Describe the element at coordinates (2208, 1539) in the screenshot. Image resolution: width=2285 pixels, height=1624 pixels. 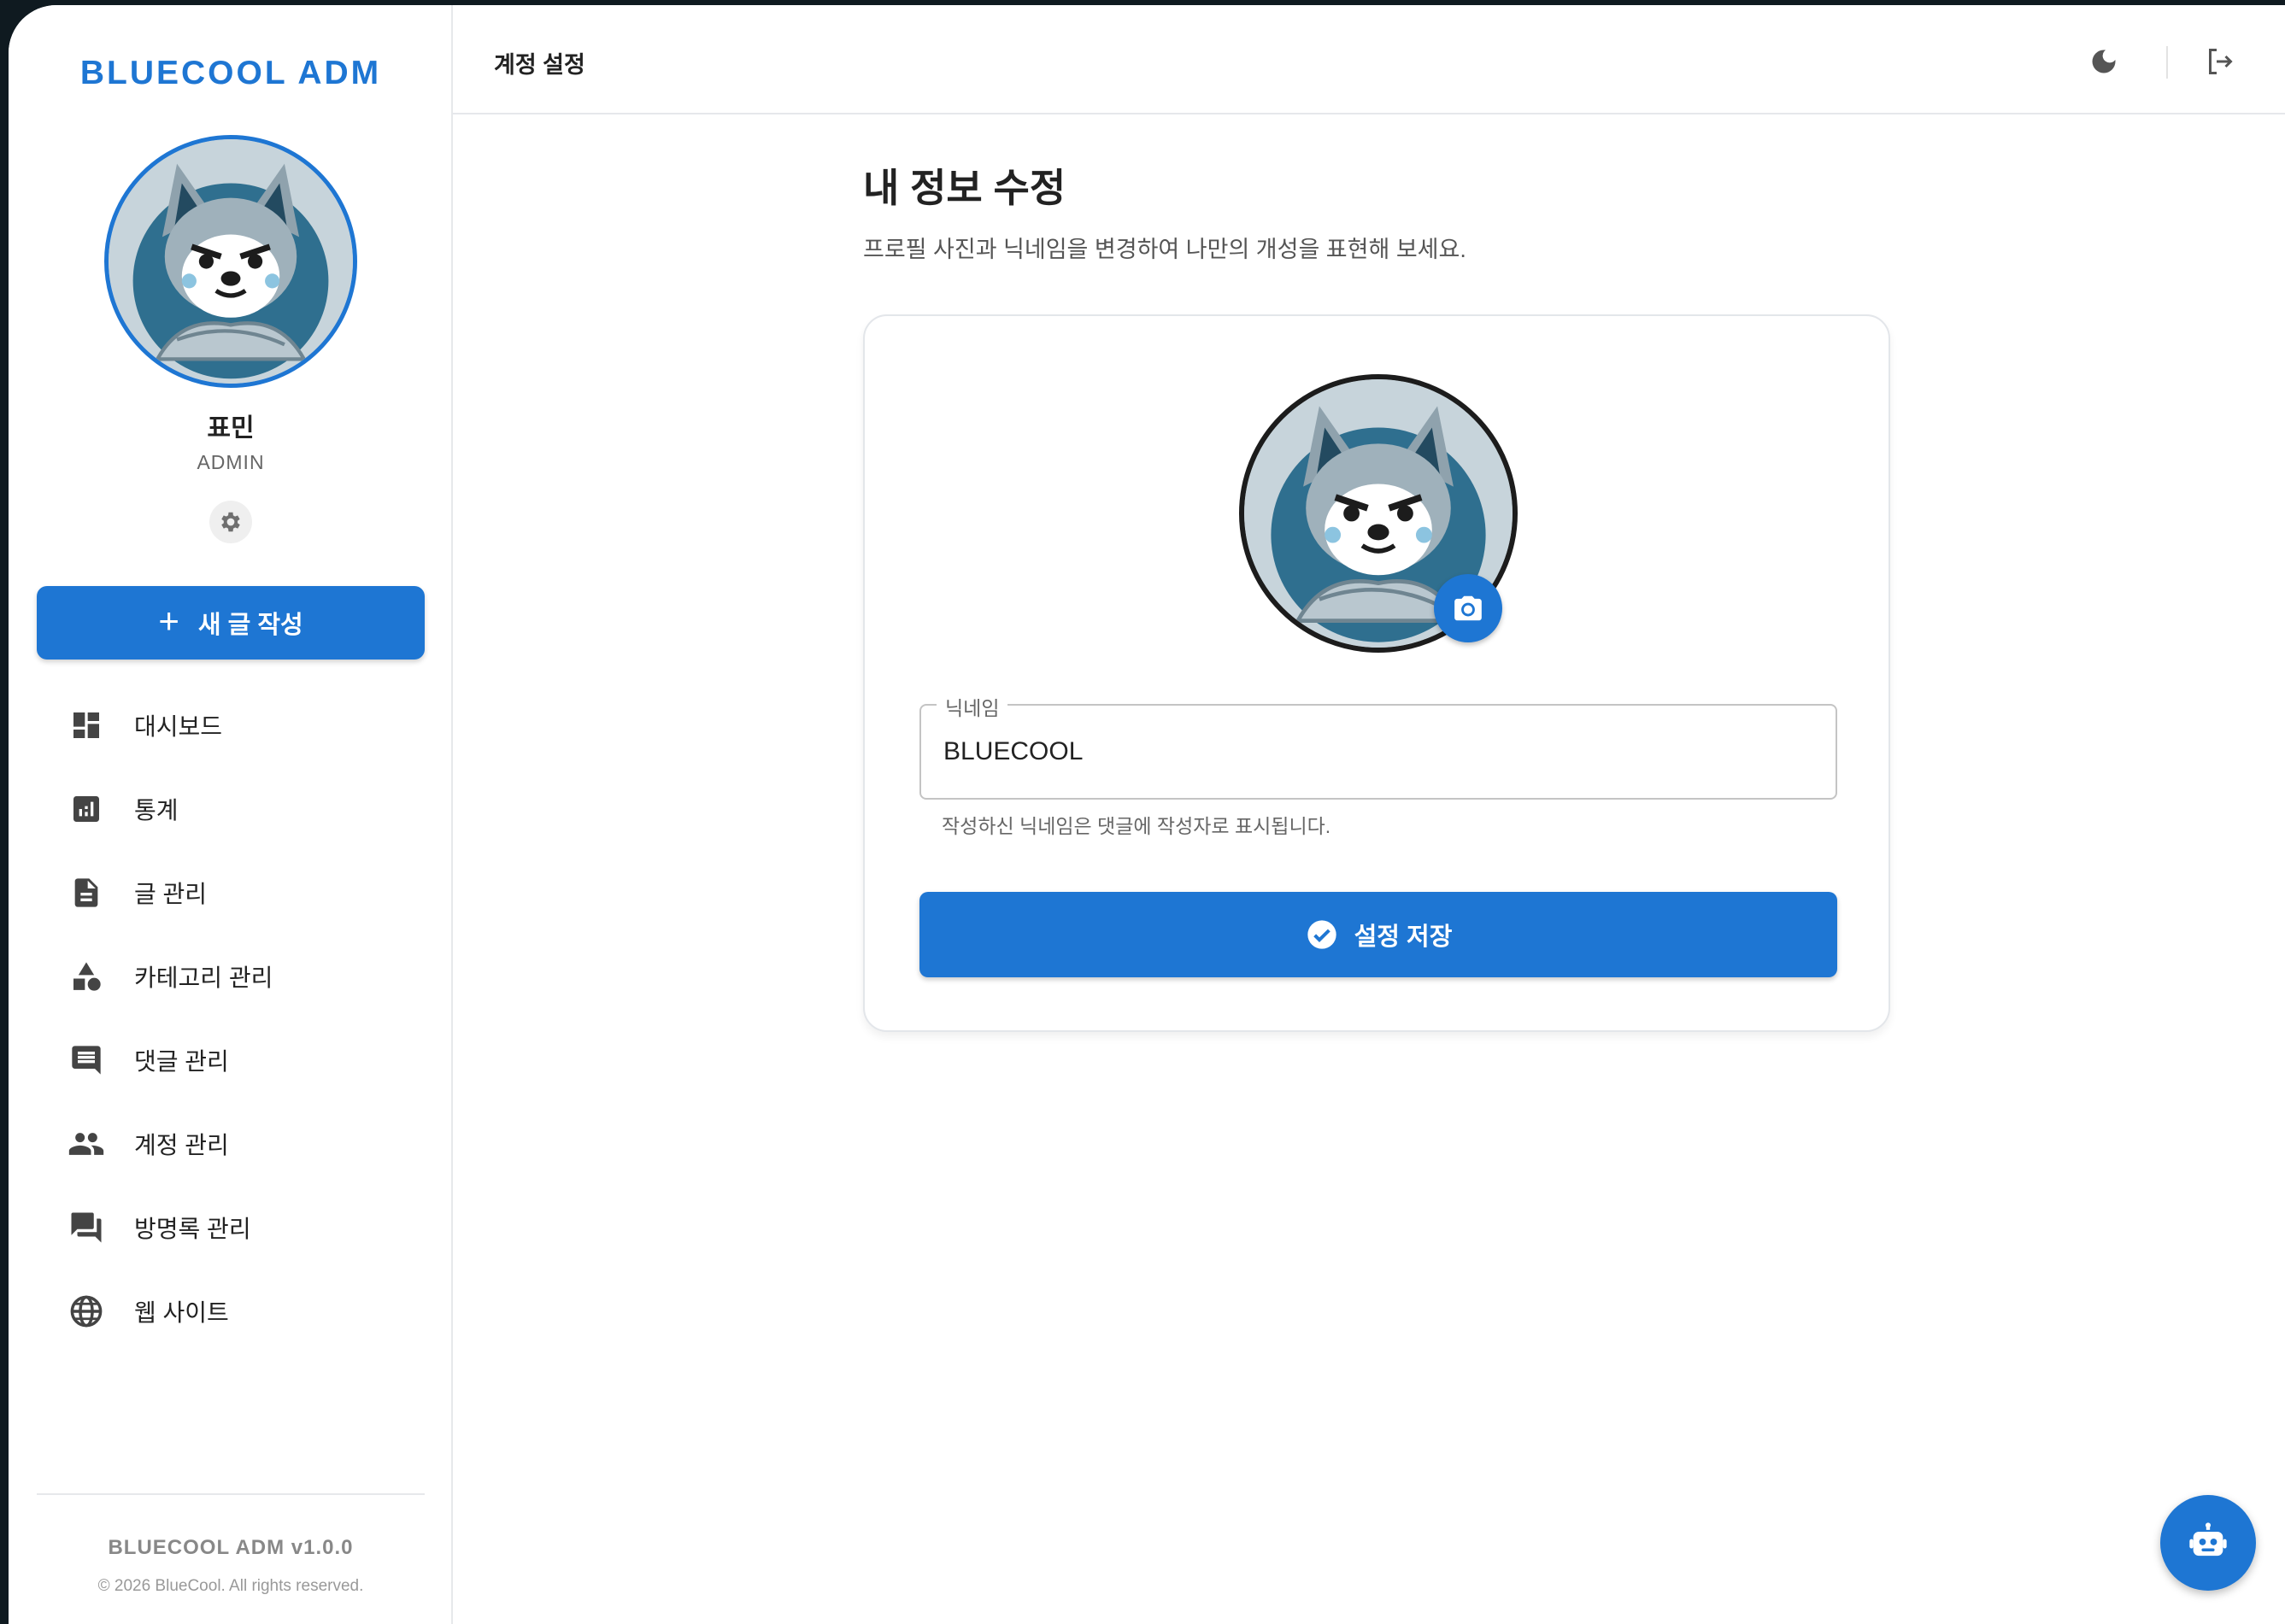
I see `robot-icon` at that location.